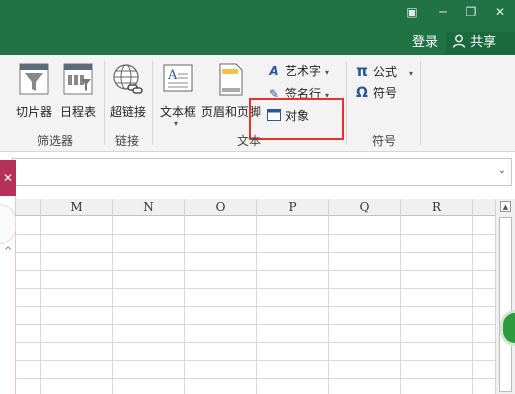  Describe the element at coordinates (384, 141) in the screenshot. I see `group-label-symbols: 符号` at that location.